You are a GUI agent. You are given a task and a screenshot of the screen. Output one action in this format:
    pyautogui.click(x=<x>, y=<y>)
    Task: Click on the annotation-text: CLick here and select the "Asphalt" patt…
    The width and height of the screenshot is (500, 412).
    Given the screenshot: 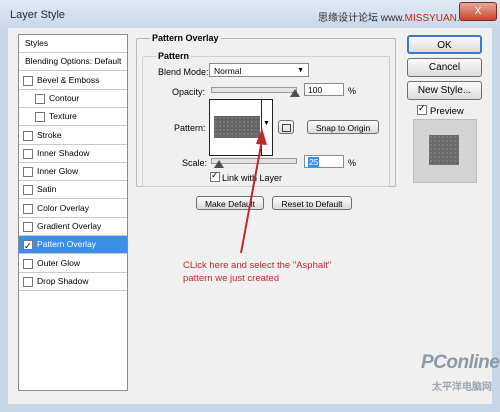 What is the action you would take?
    pyautogui.click(x=293, y=272)
    